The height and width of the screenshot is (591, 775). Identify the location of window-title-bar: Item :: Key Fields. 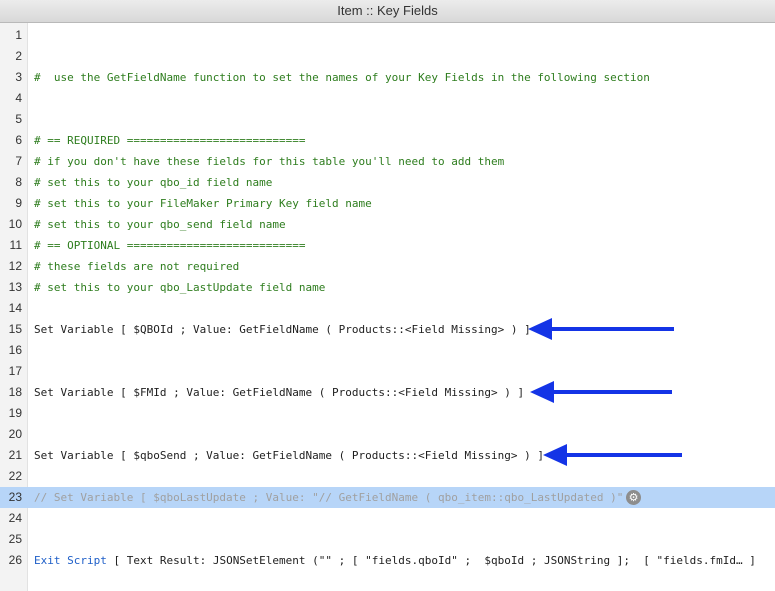
(387, 11).